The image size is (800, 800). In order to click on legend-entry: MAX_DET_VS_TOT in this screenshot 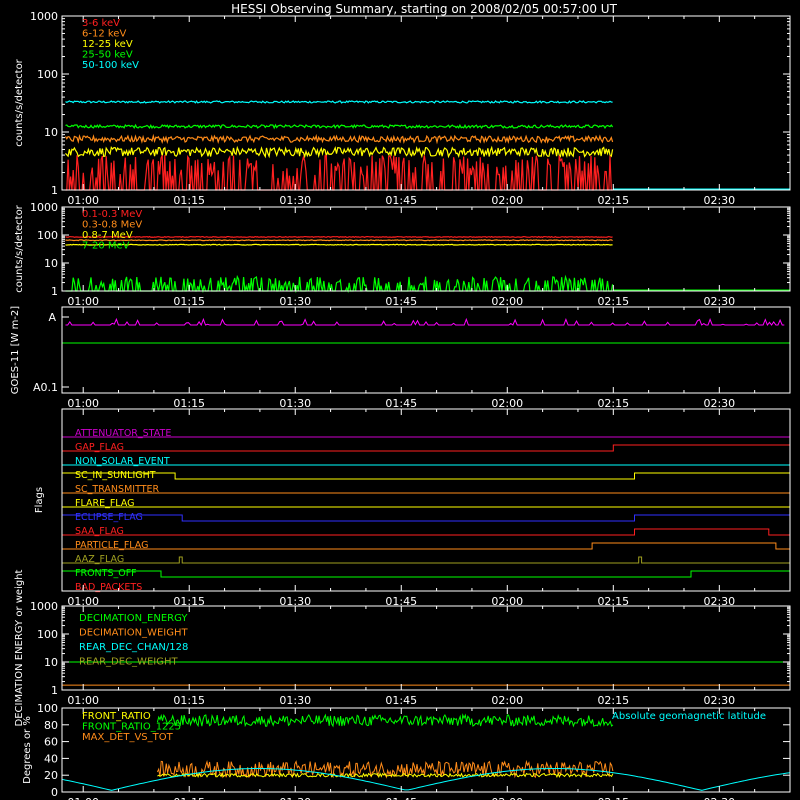, I will do `click(128, 737)`.